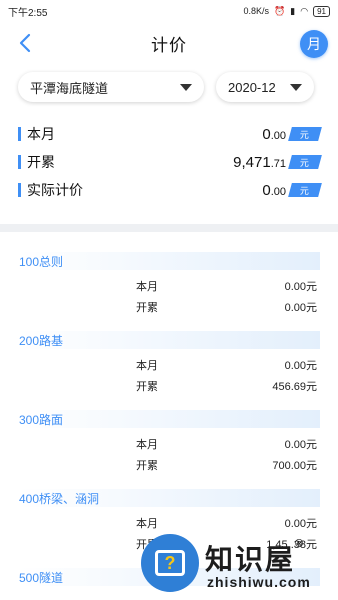 This screenshot has width=338, height=600. What do you see at coordinates (169, 385) in the screenshot?
I see `section-row: 开累 456.69元` at bounding box center [169, 385].